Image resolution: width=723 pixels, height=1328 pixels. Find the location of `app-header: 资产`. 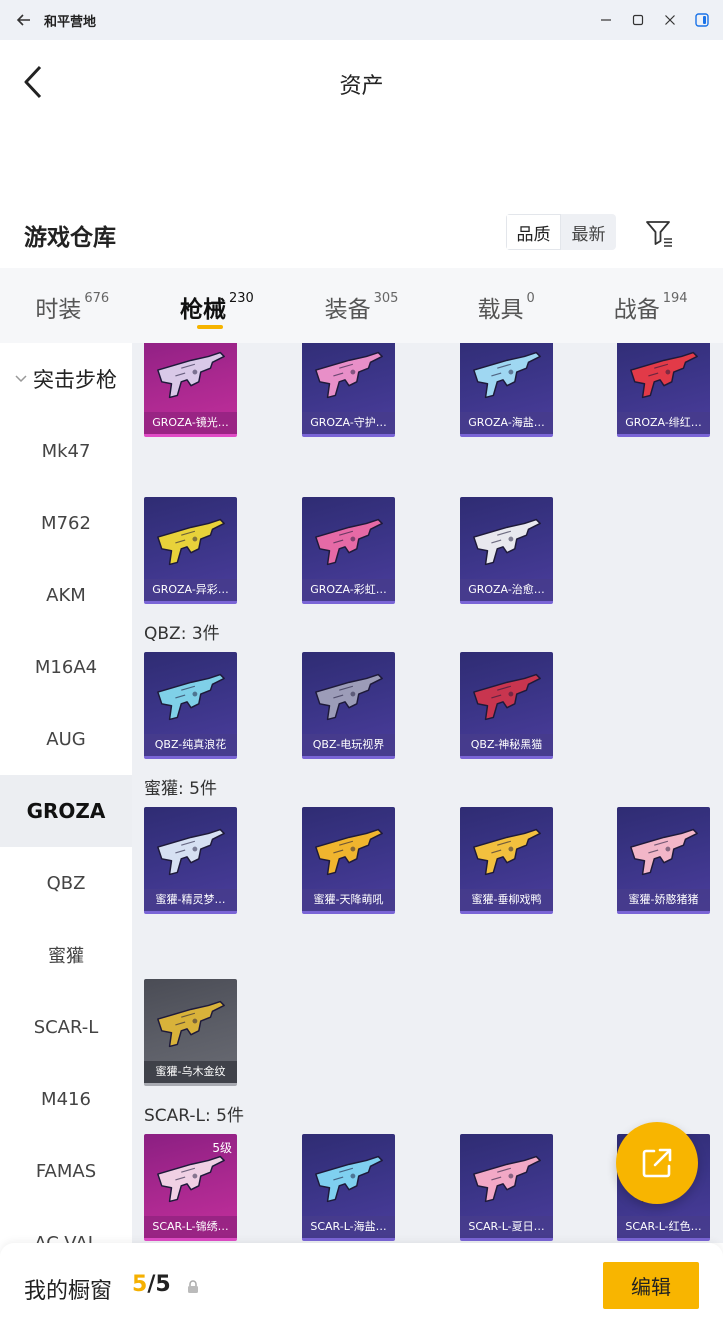

app-header: 资产 is located at coordinates (361, 82).